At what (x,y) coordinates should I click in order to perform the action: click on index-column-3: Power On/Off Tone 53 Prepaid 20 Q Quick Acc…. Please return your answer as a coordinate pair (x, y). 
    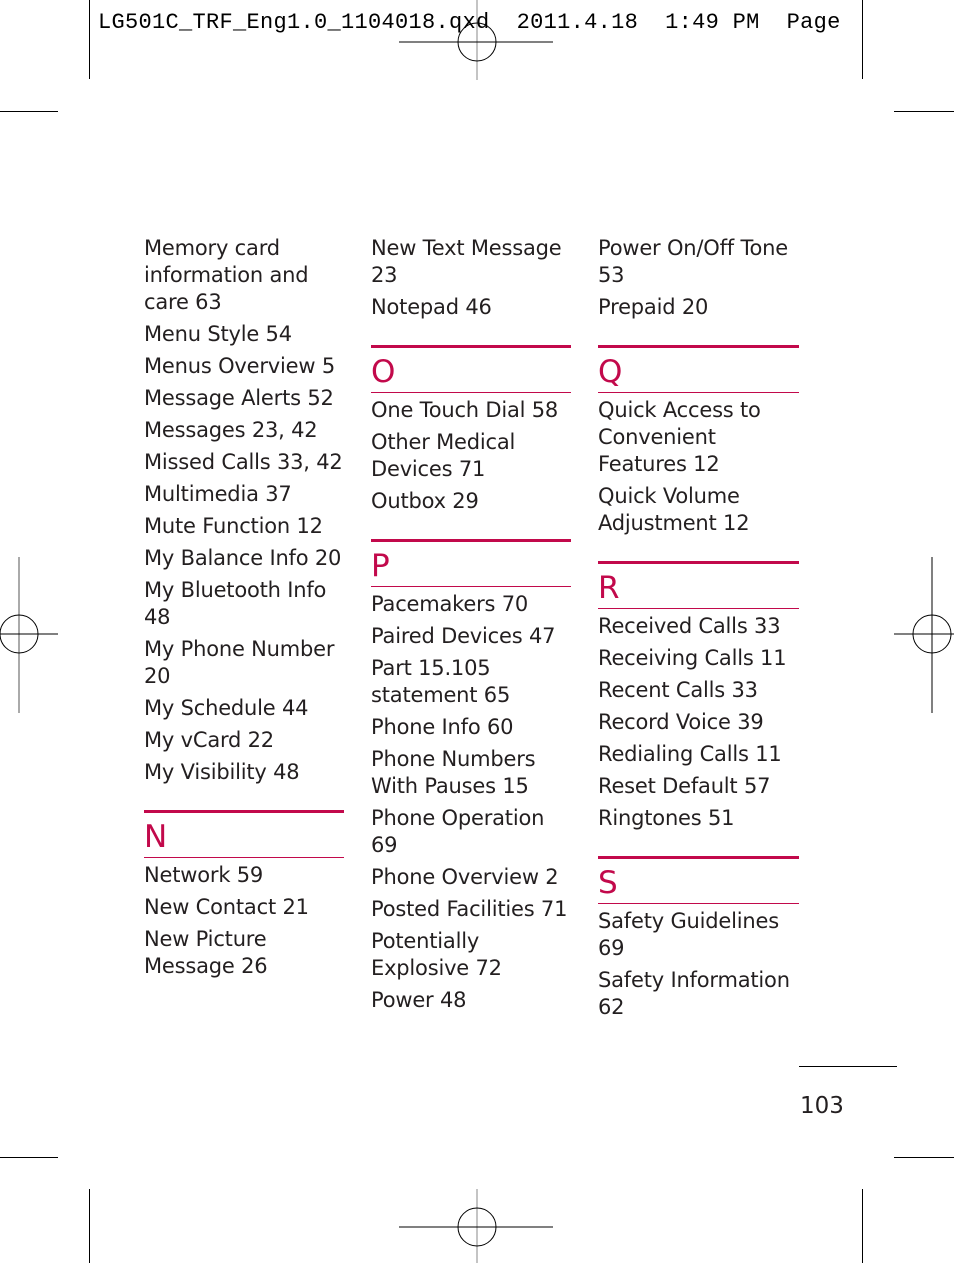
    Looking at the image, I should click on (698, 630).